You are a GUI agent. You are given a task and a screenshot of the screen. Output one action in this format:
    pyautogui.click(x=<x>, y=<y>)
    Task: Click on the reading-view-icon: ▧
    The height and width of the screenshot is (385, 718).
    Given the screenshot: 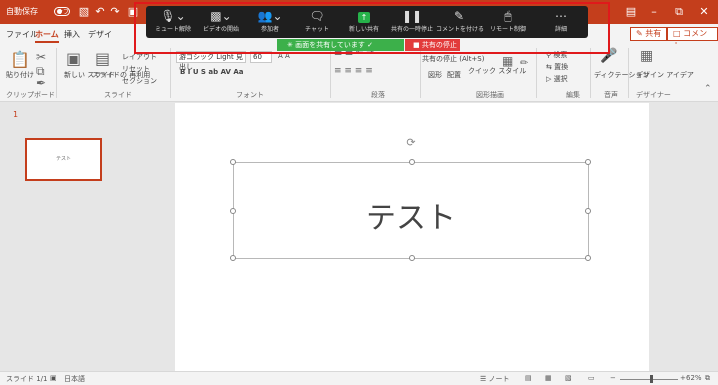 What is the action you would take?
    pyautogui.click(x=568, y=378)
    